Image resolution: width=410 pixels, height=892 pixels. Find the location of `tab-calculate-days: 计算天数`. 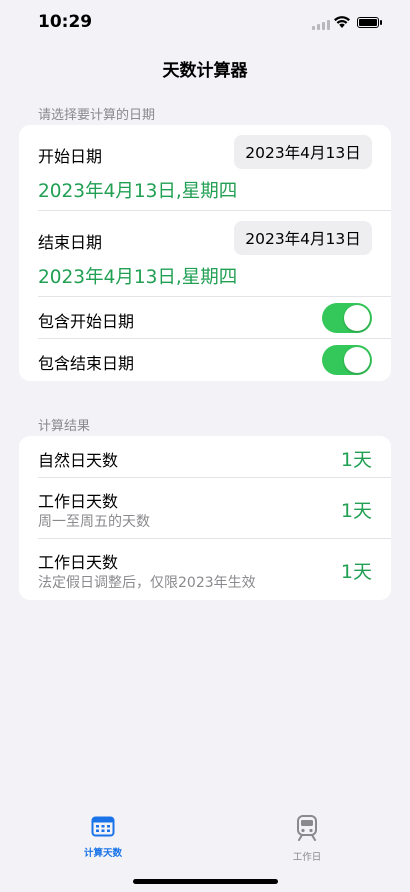

tab-calculate-days: 计算天数 is located at coordinates (103, 837).